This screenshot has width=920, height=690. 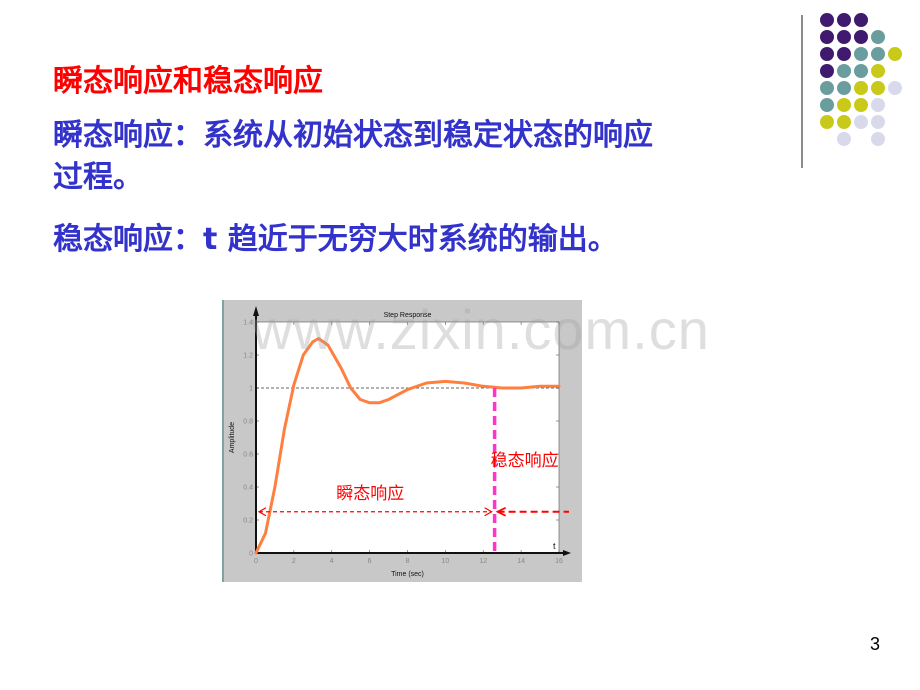 I want to click on decorative-divider-line, so click(x=802, y=91).